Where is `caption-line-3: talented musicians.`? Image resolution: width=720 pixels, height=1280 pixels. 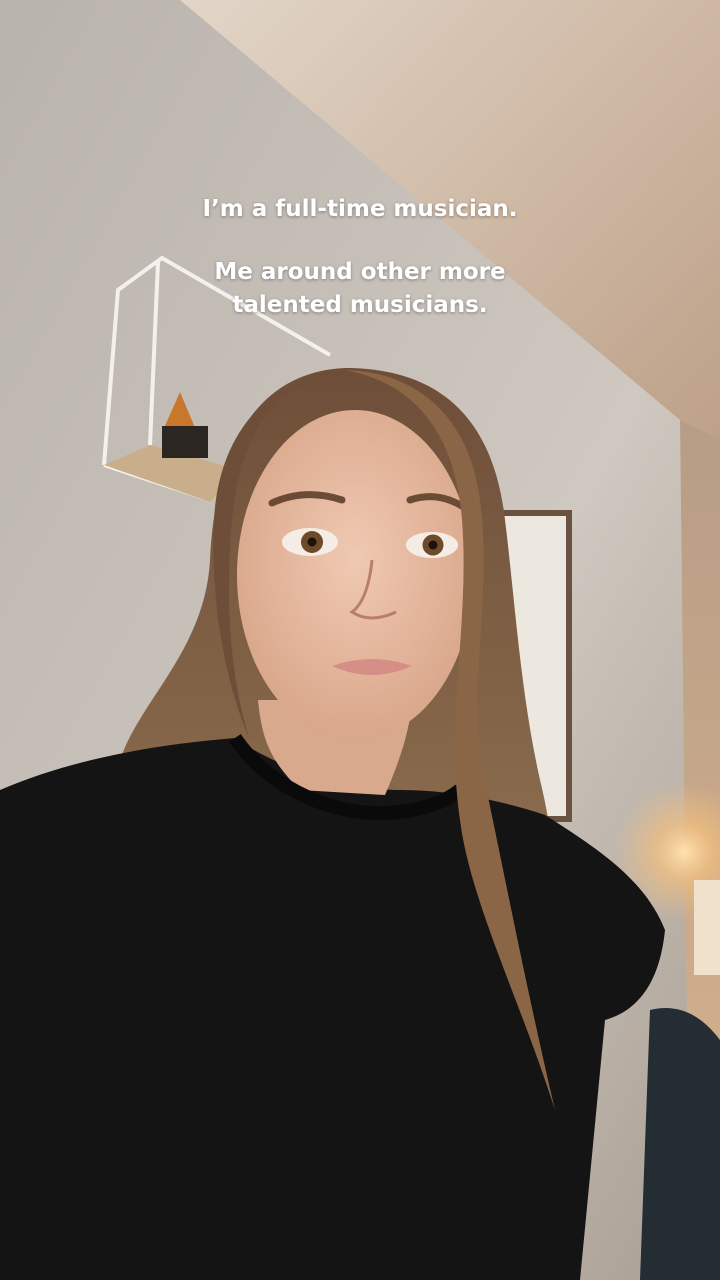
caption-line-3: talented musicians. is located at coordinates (360, 305).